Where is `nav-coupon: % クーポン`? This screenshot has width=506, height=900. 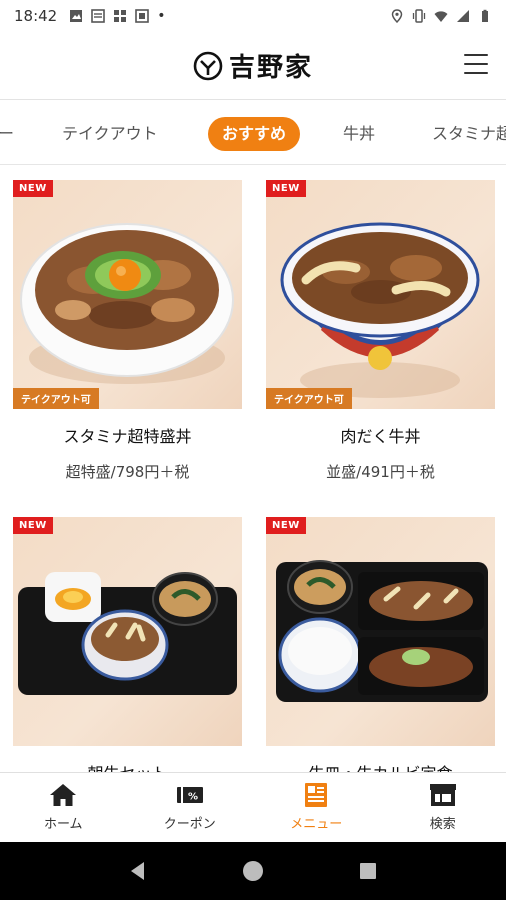 nav-coupon: % クーポン is located at coordinates (190, 807).